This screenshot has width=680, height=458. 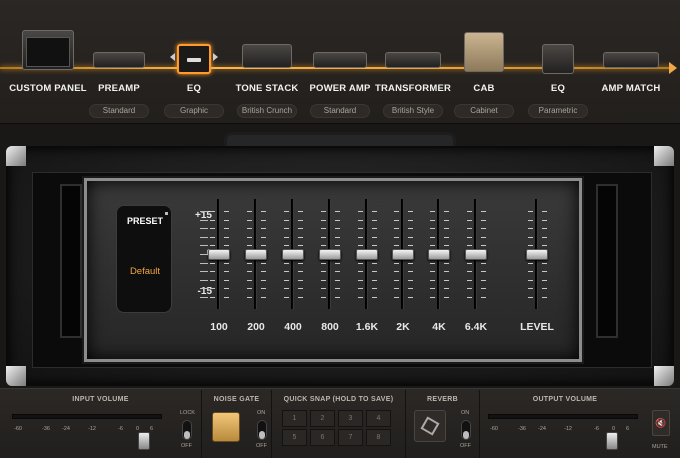 I want to click on mute-label: MUTE, so click(x=660, y=447).